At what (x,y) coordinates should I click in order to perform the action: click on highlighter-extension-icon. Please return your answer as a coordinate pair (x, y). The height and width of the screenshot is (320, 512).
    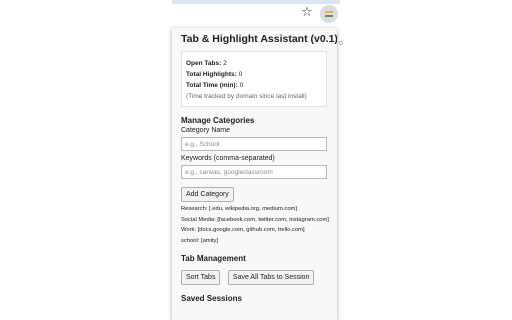
    Looking at the image, I should click on (329, 14).